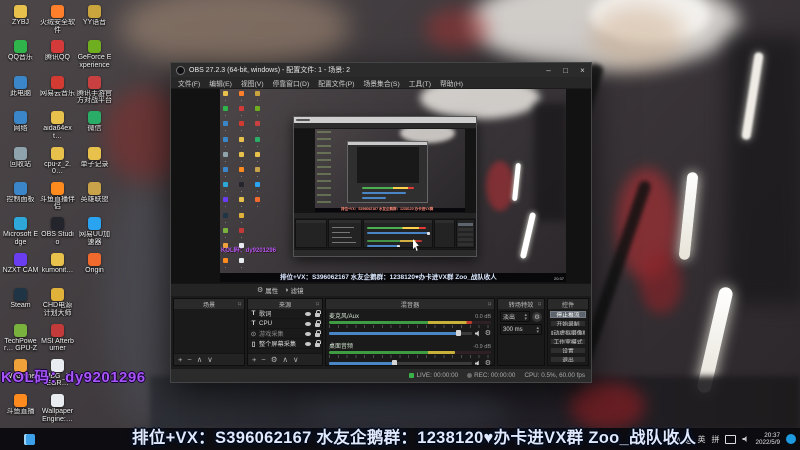 The height and width of the screenshot is (450, 800). Describe the element at coordinates (57, 338) in the screenshot. I see `desktop-icon: MSI Afterburner` at that location.